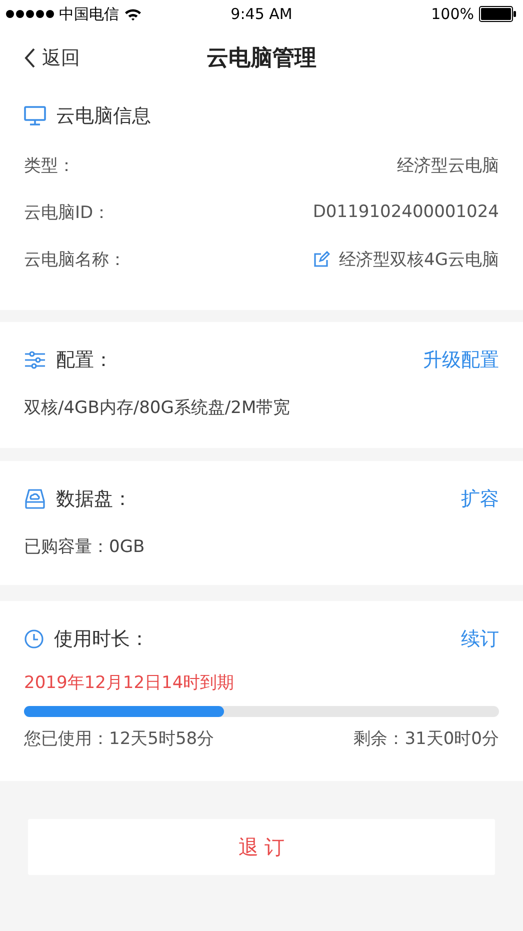 This screenshot has height=931, width=523. I want to click on battery-percent: 100%, so click(452, 14).